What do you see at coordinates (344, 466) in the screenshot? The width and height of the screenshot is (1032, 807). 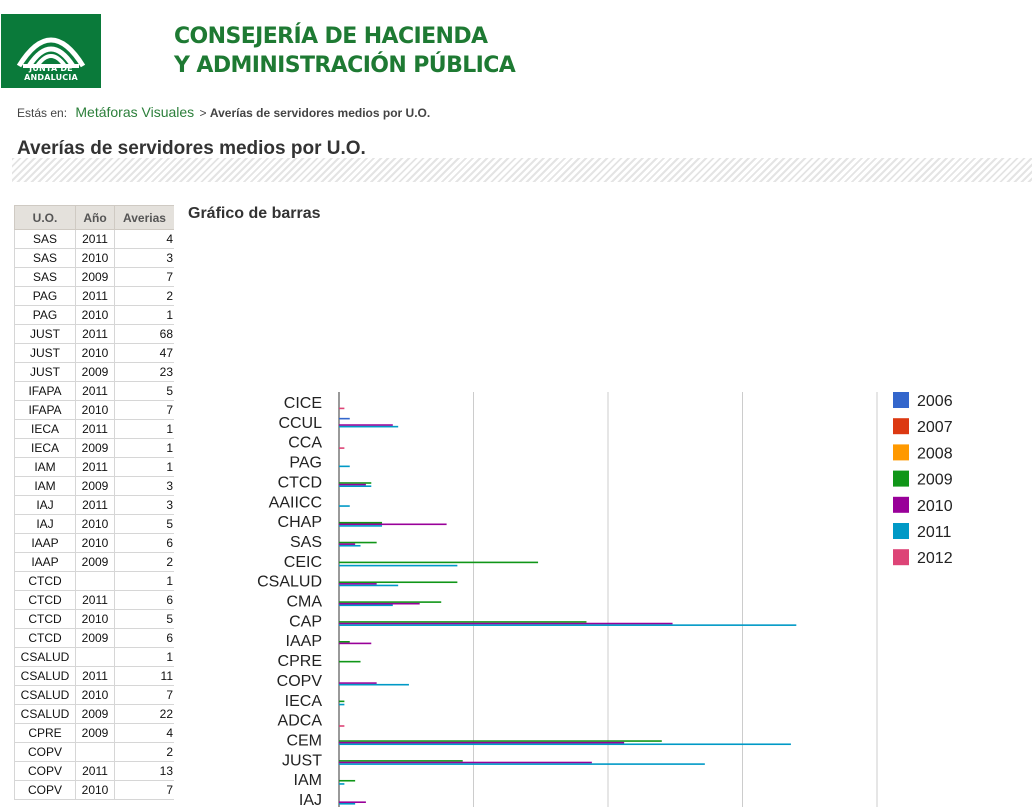 I see `bar-pag-2011` at bounding box center [344, 466].